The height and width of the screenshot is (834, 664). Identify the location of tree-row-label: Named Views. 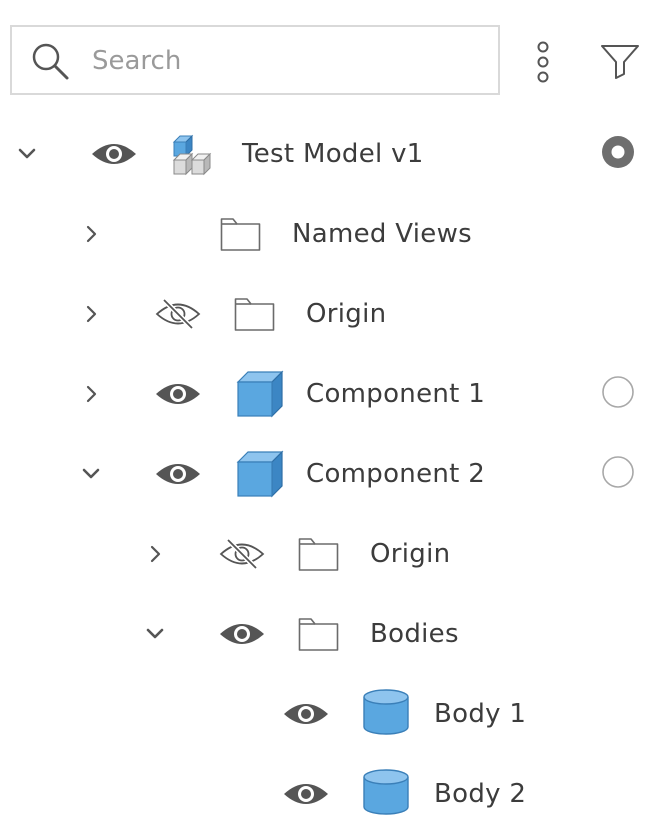
(382, 234).